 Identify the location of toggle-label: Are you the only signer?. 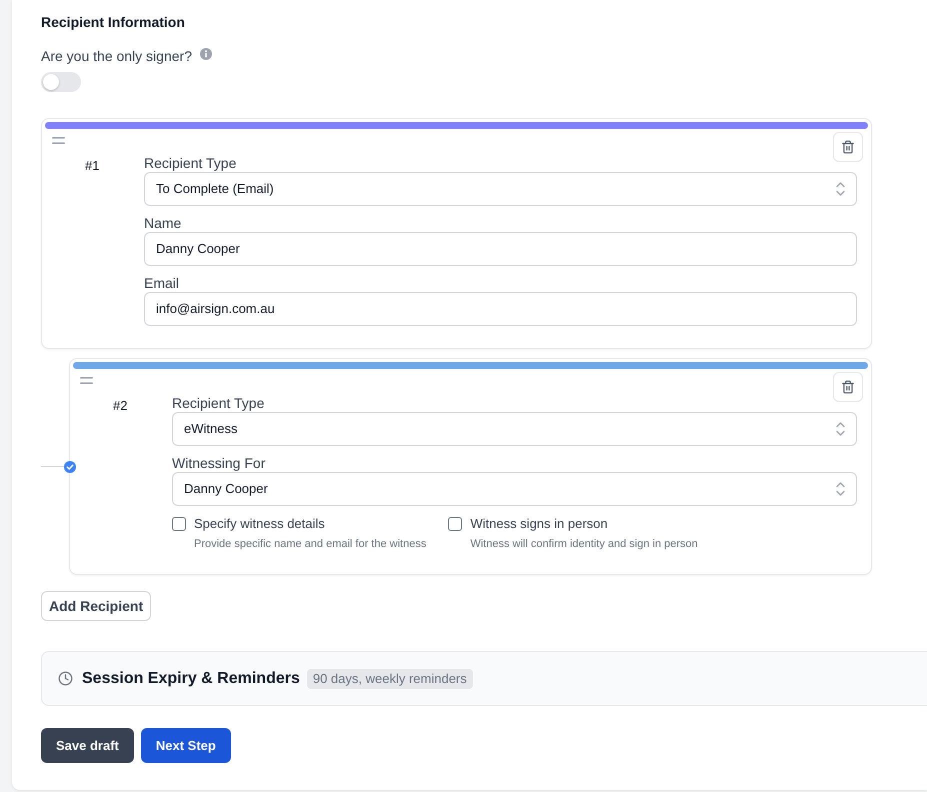
(116, 56).